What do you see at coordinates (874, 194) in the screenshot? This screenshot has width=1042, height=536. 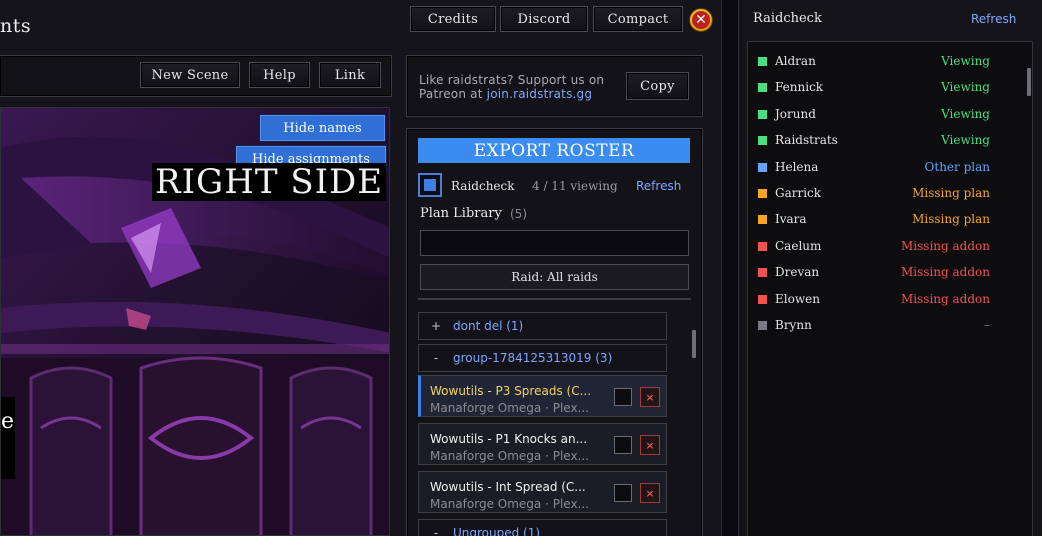 I see `raidcheck-member-row: Garrick Missing plan` at bounding box center [874, 194].